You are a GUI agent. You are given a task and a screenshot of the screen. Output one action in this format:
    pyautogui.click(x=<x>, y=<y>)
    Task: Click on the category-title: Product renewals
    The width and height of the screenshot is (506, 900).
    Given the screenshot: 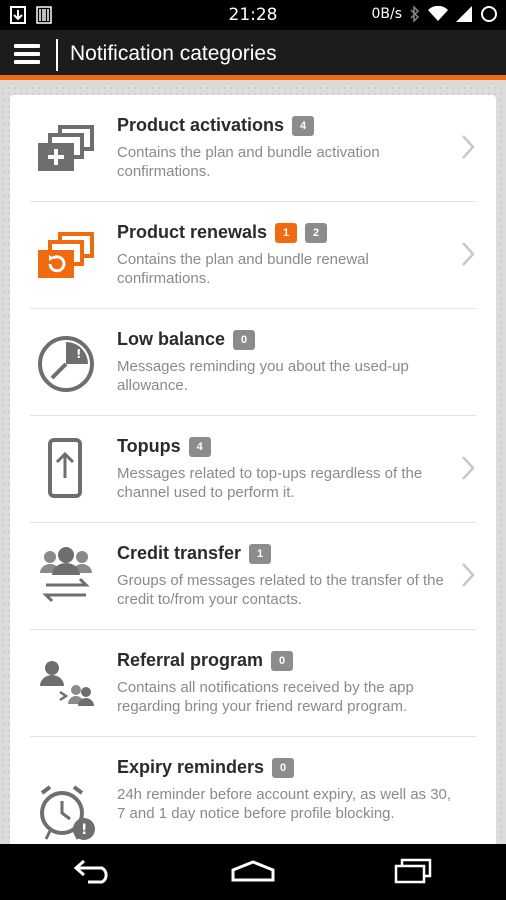 What is the action you would take?
    pyautogui.click(x=192, y=232)
    